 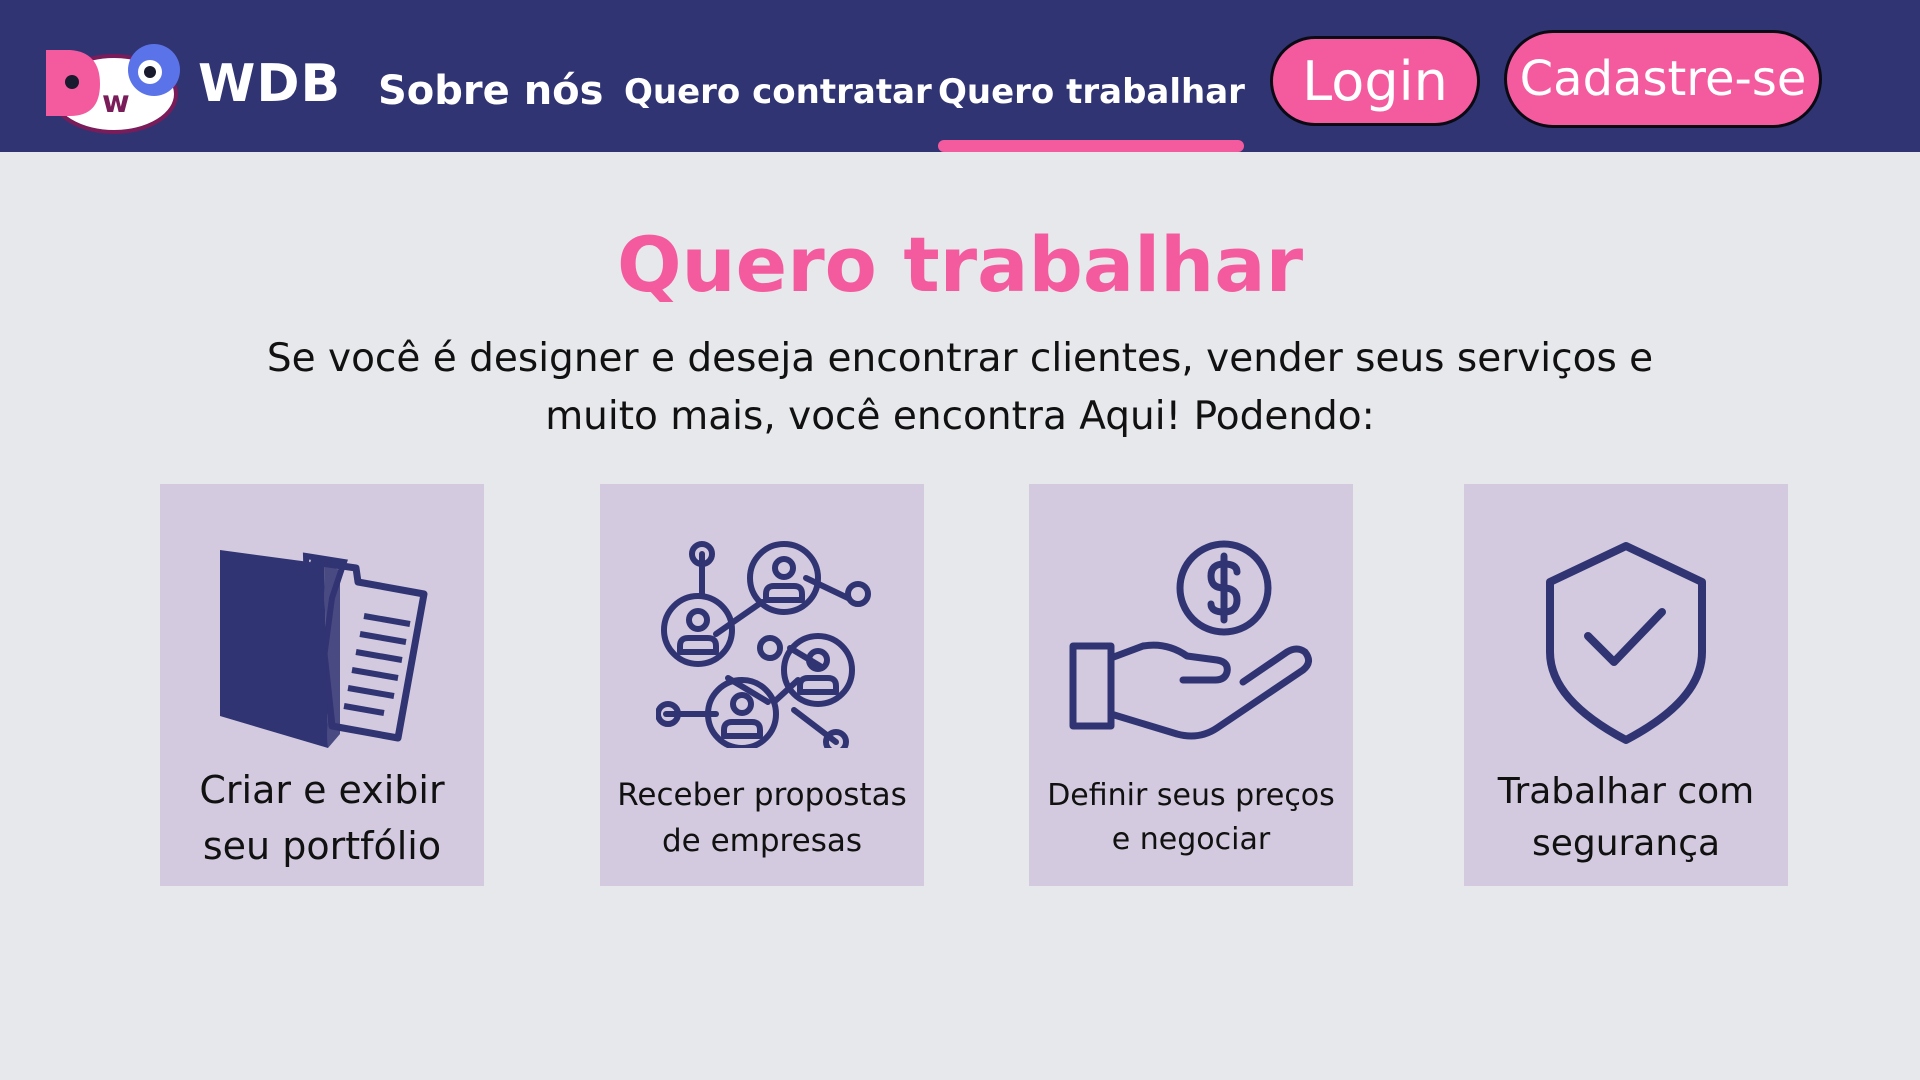 I want to click on network-people-icon, so click(x=763, y=644).